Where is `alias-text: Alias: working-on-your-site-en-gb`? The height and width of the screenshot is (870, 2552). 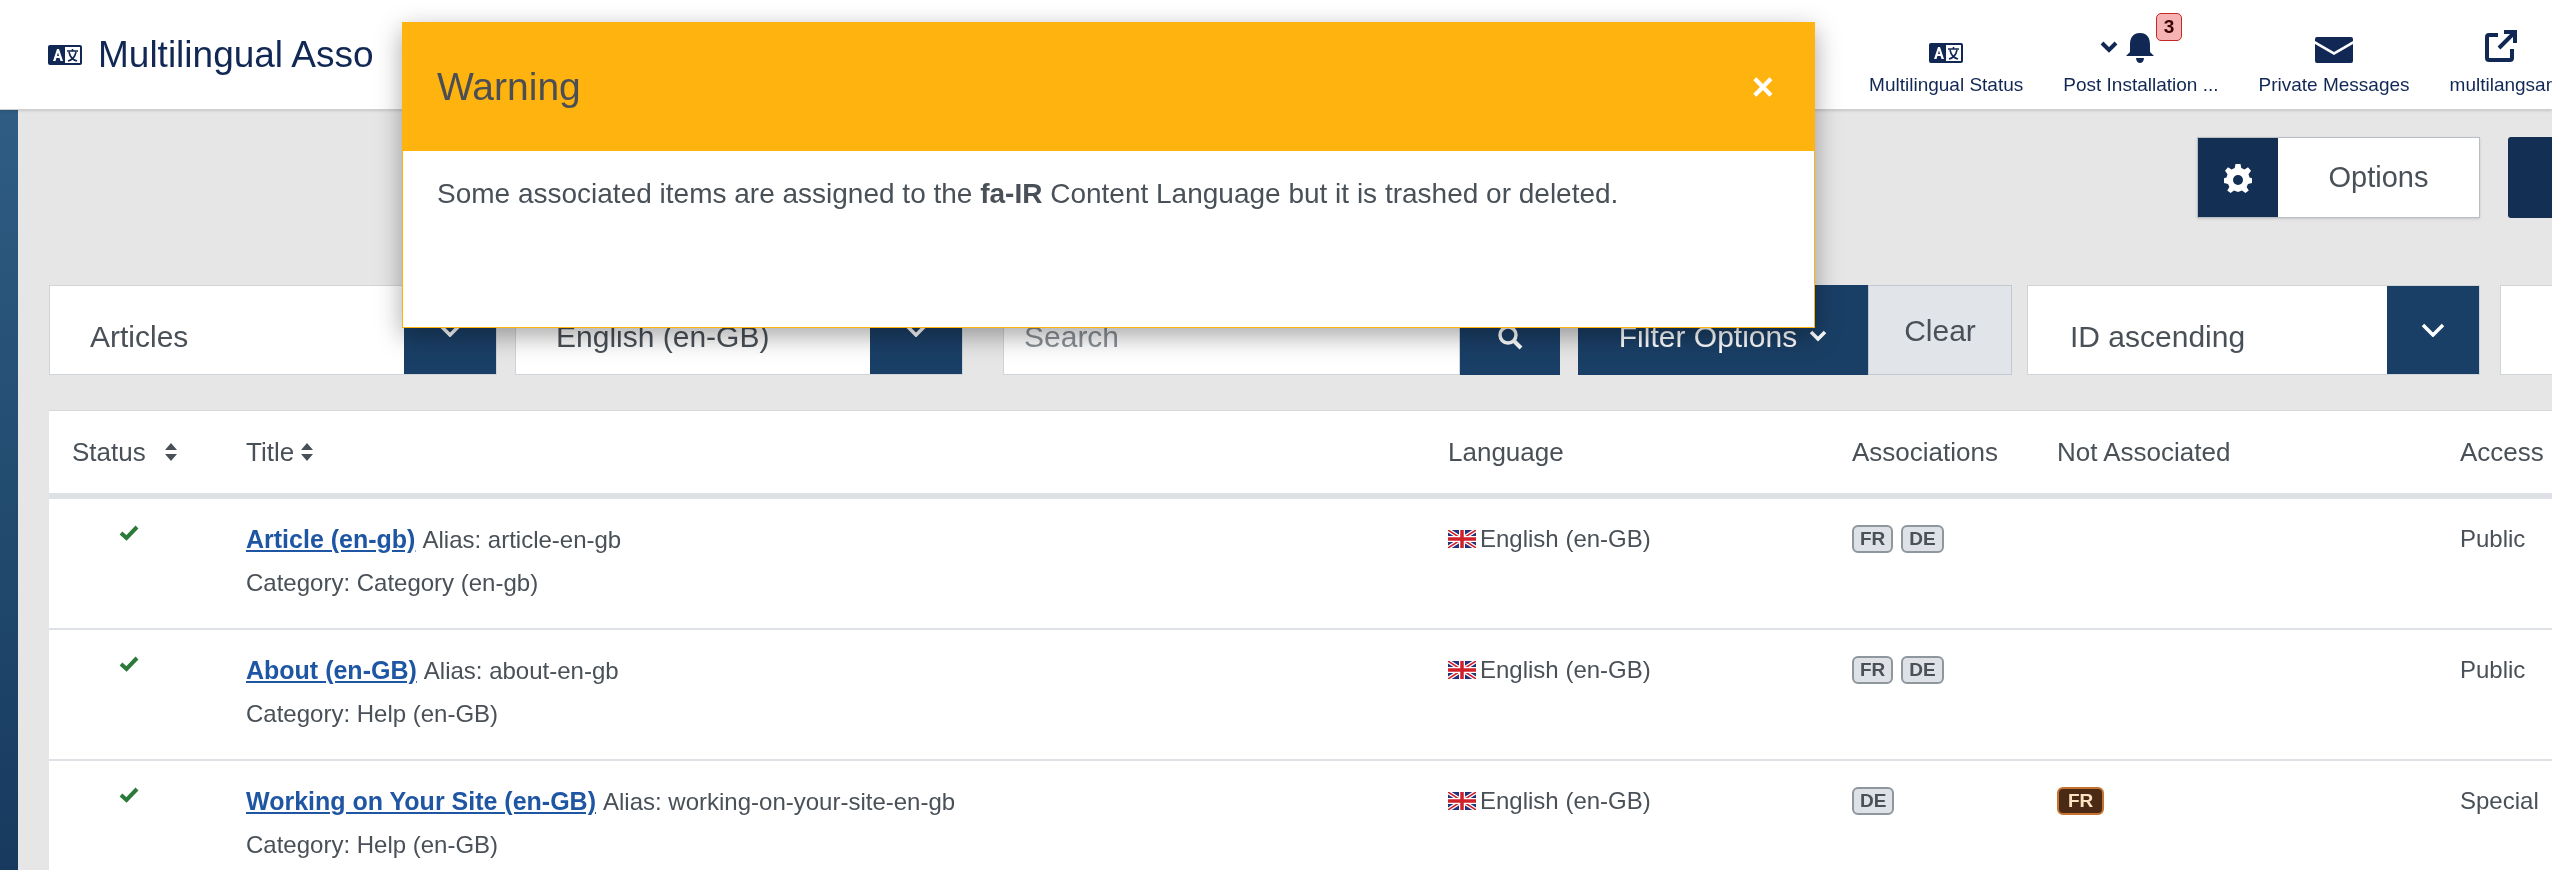 alias-text: Alias: working-on-your-site-en-gb is located at coordinates (779, 802).